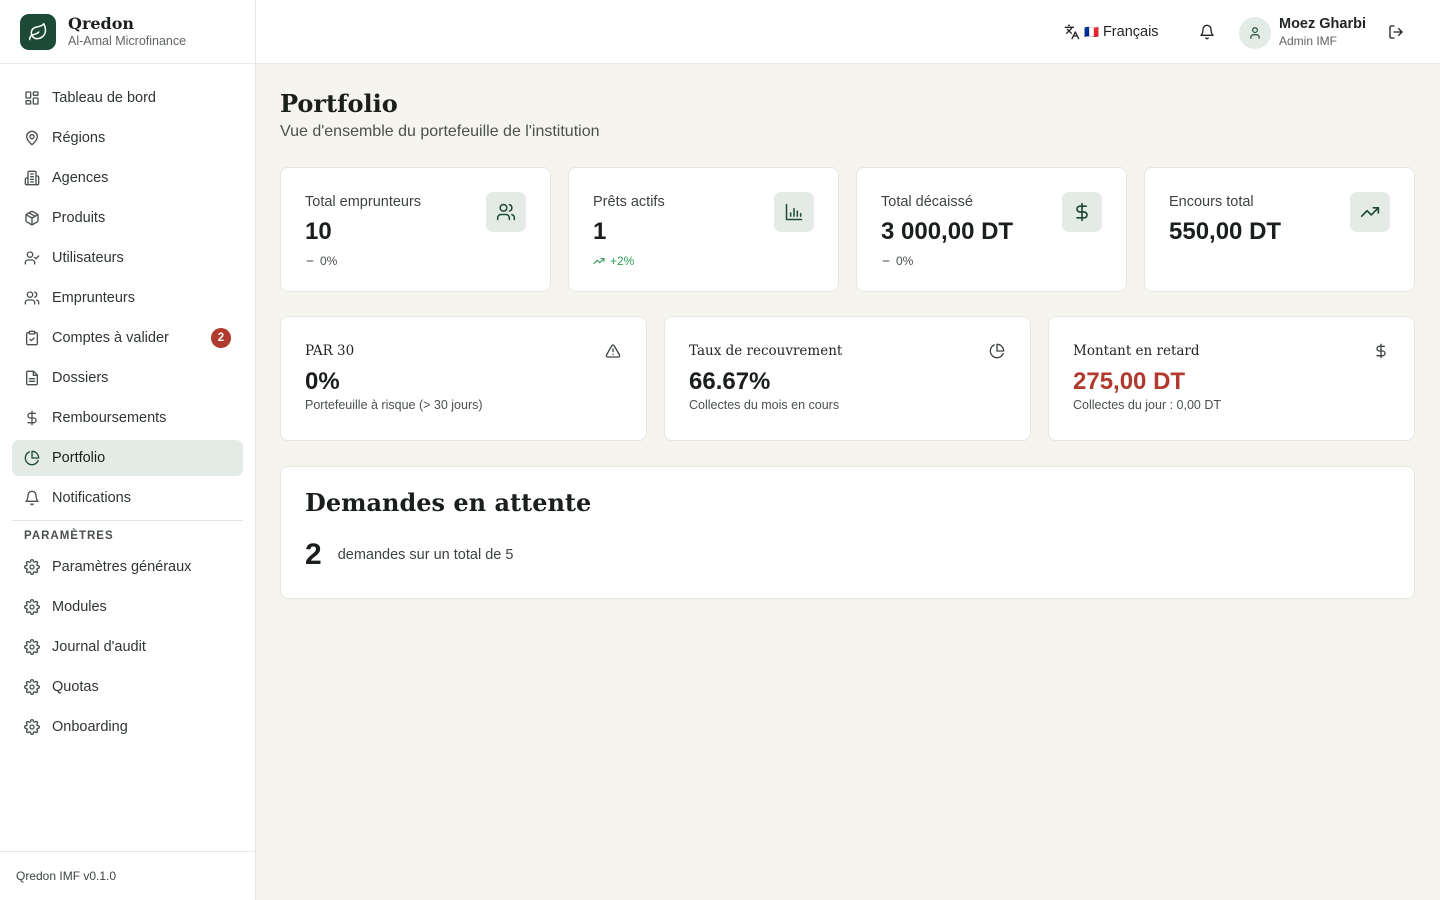  Describe the element at coordinates (127, 875) in the screenshot. I see `app-version: Qredon IMF v0.1.0` at that location.